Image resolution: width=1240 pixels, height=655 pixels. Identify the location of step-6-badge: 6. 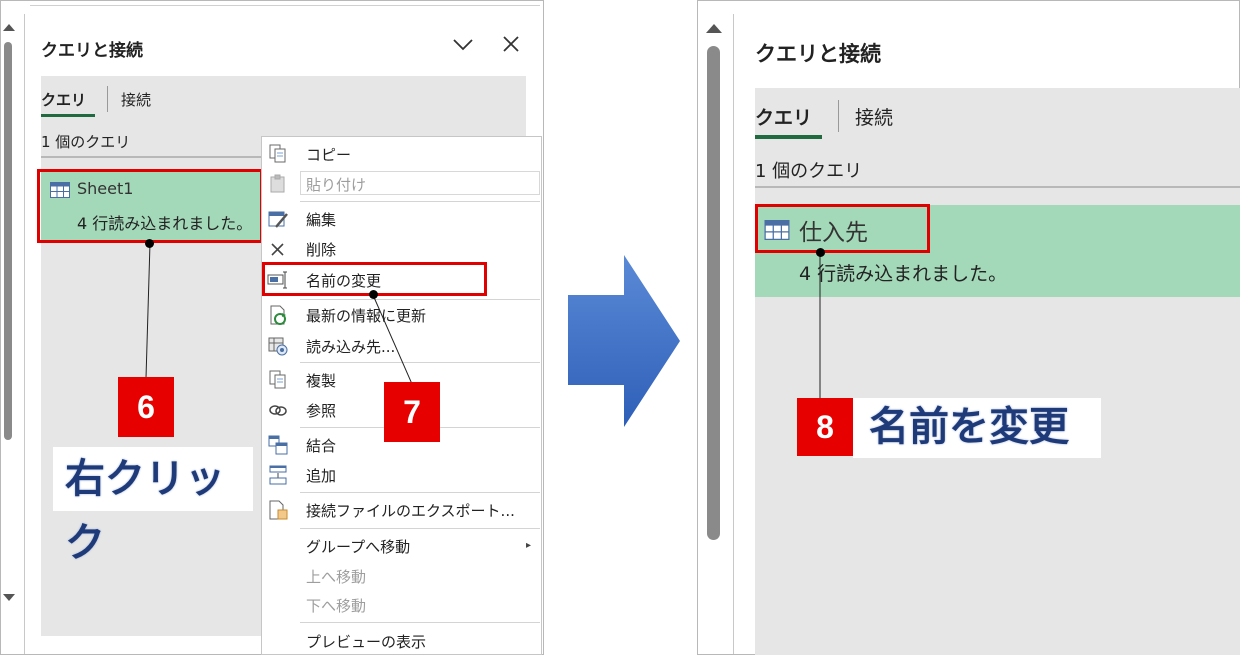
(146, 407).